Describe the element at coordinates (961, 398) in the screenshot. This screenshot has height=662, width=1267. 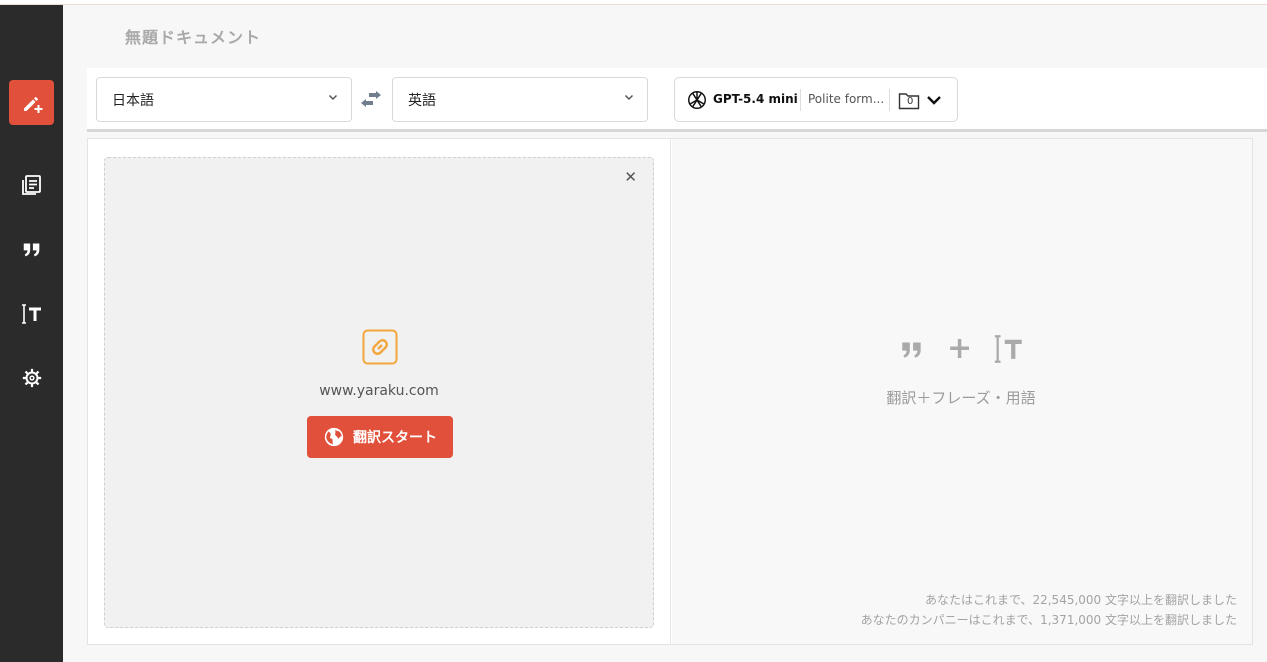
I see `feature-label: 翻訳＋フレーズ・用語` at that location.